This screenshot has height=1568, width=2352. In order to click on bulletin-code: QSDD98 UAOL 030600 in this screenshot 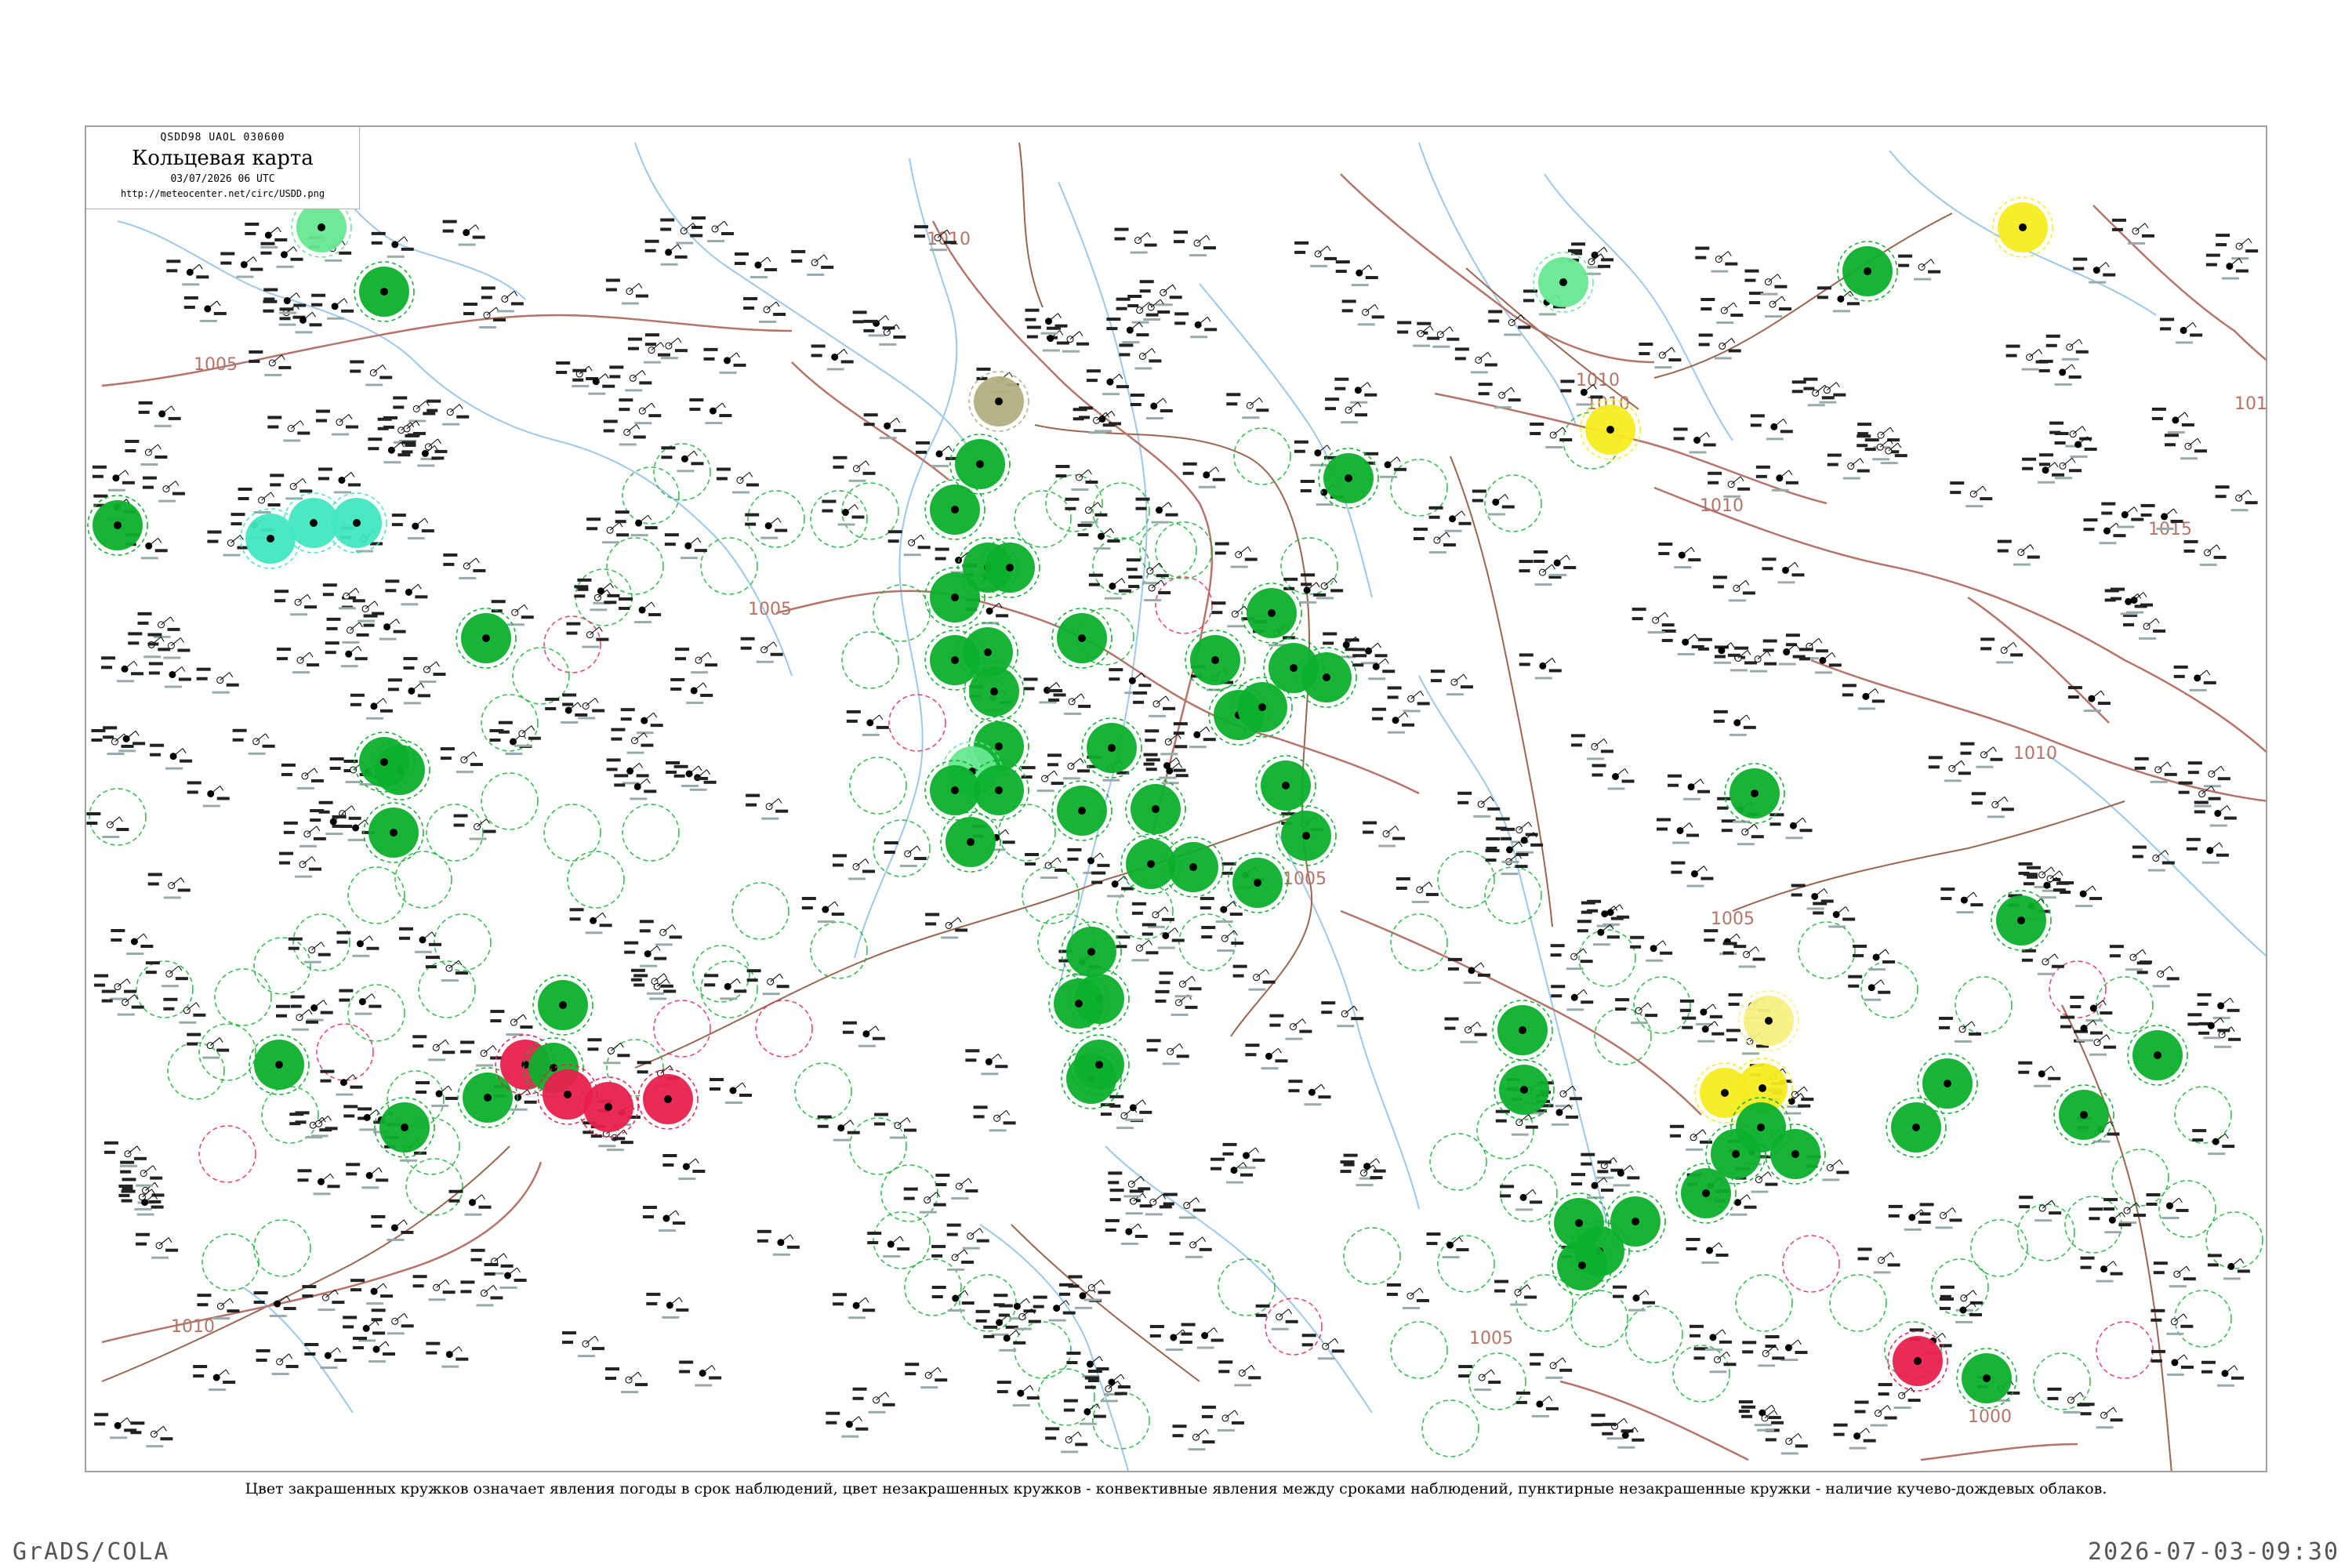, I will do `click(222, 137)`.